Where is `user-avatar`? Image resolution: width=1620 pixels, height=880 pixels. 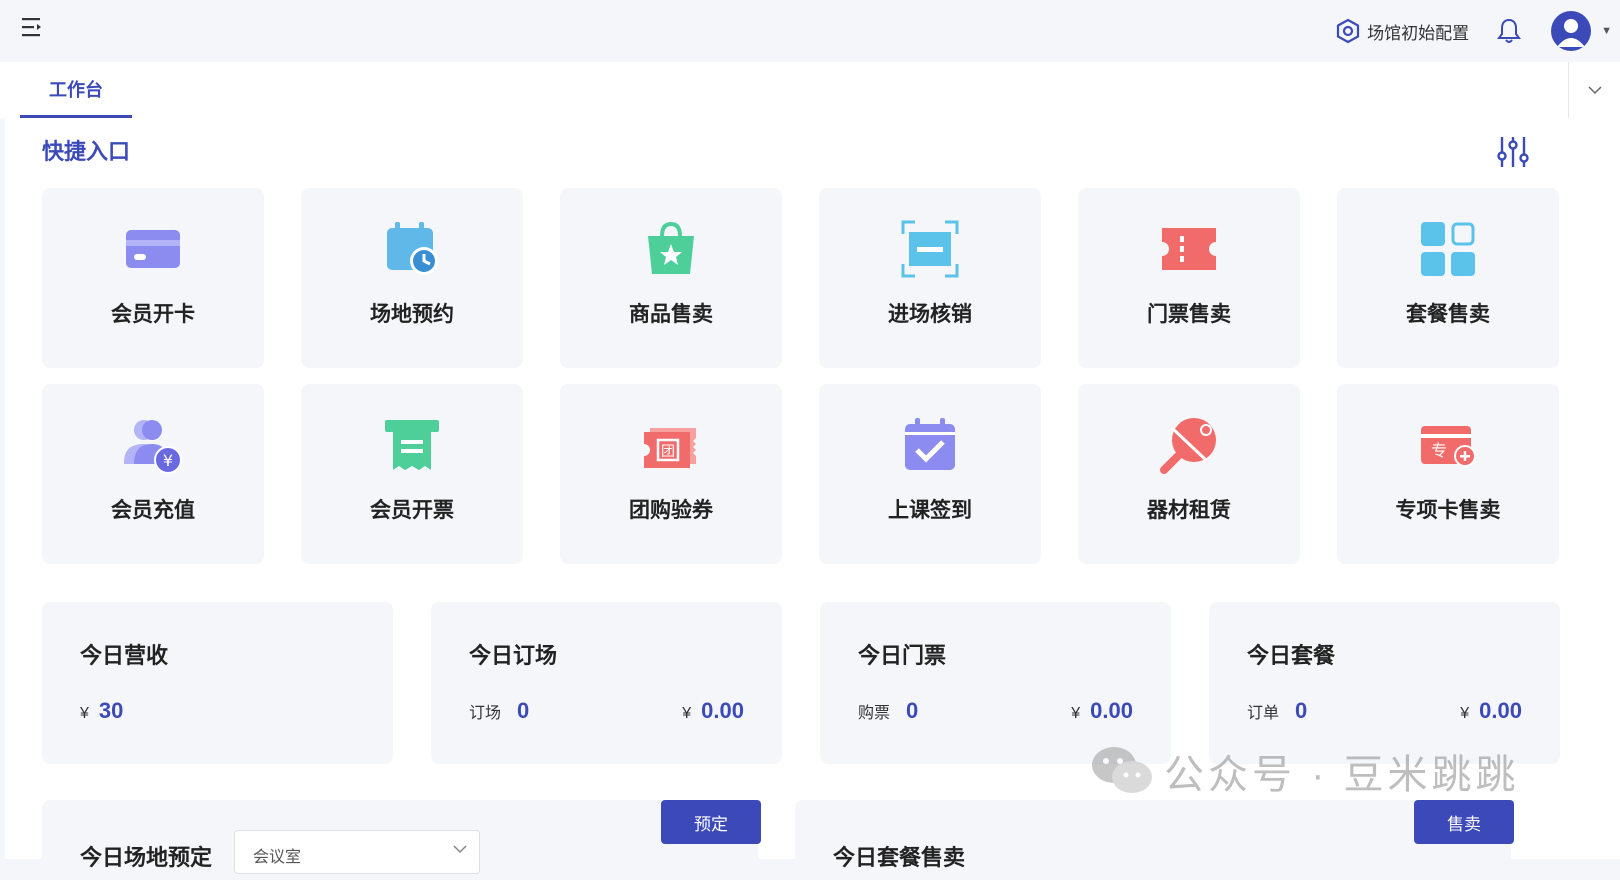 user-avatar is located at coordinates (1571, 31).